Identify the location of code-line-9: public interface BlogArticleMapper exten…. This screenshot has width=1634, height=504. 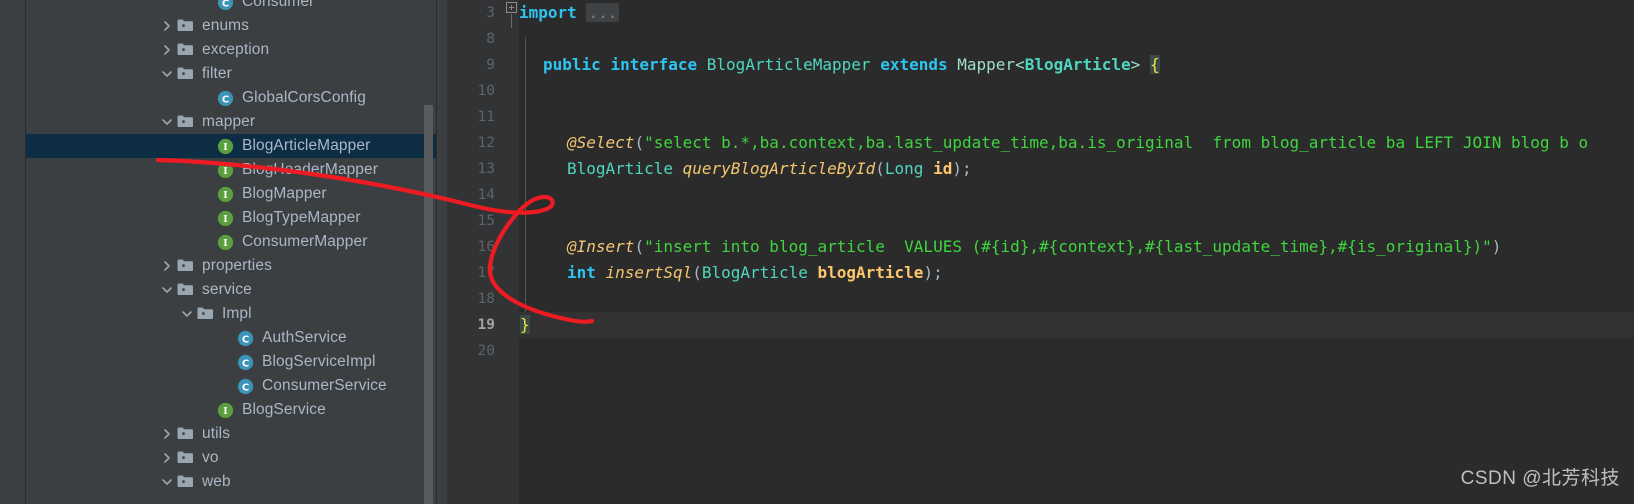
(1076, 65).